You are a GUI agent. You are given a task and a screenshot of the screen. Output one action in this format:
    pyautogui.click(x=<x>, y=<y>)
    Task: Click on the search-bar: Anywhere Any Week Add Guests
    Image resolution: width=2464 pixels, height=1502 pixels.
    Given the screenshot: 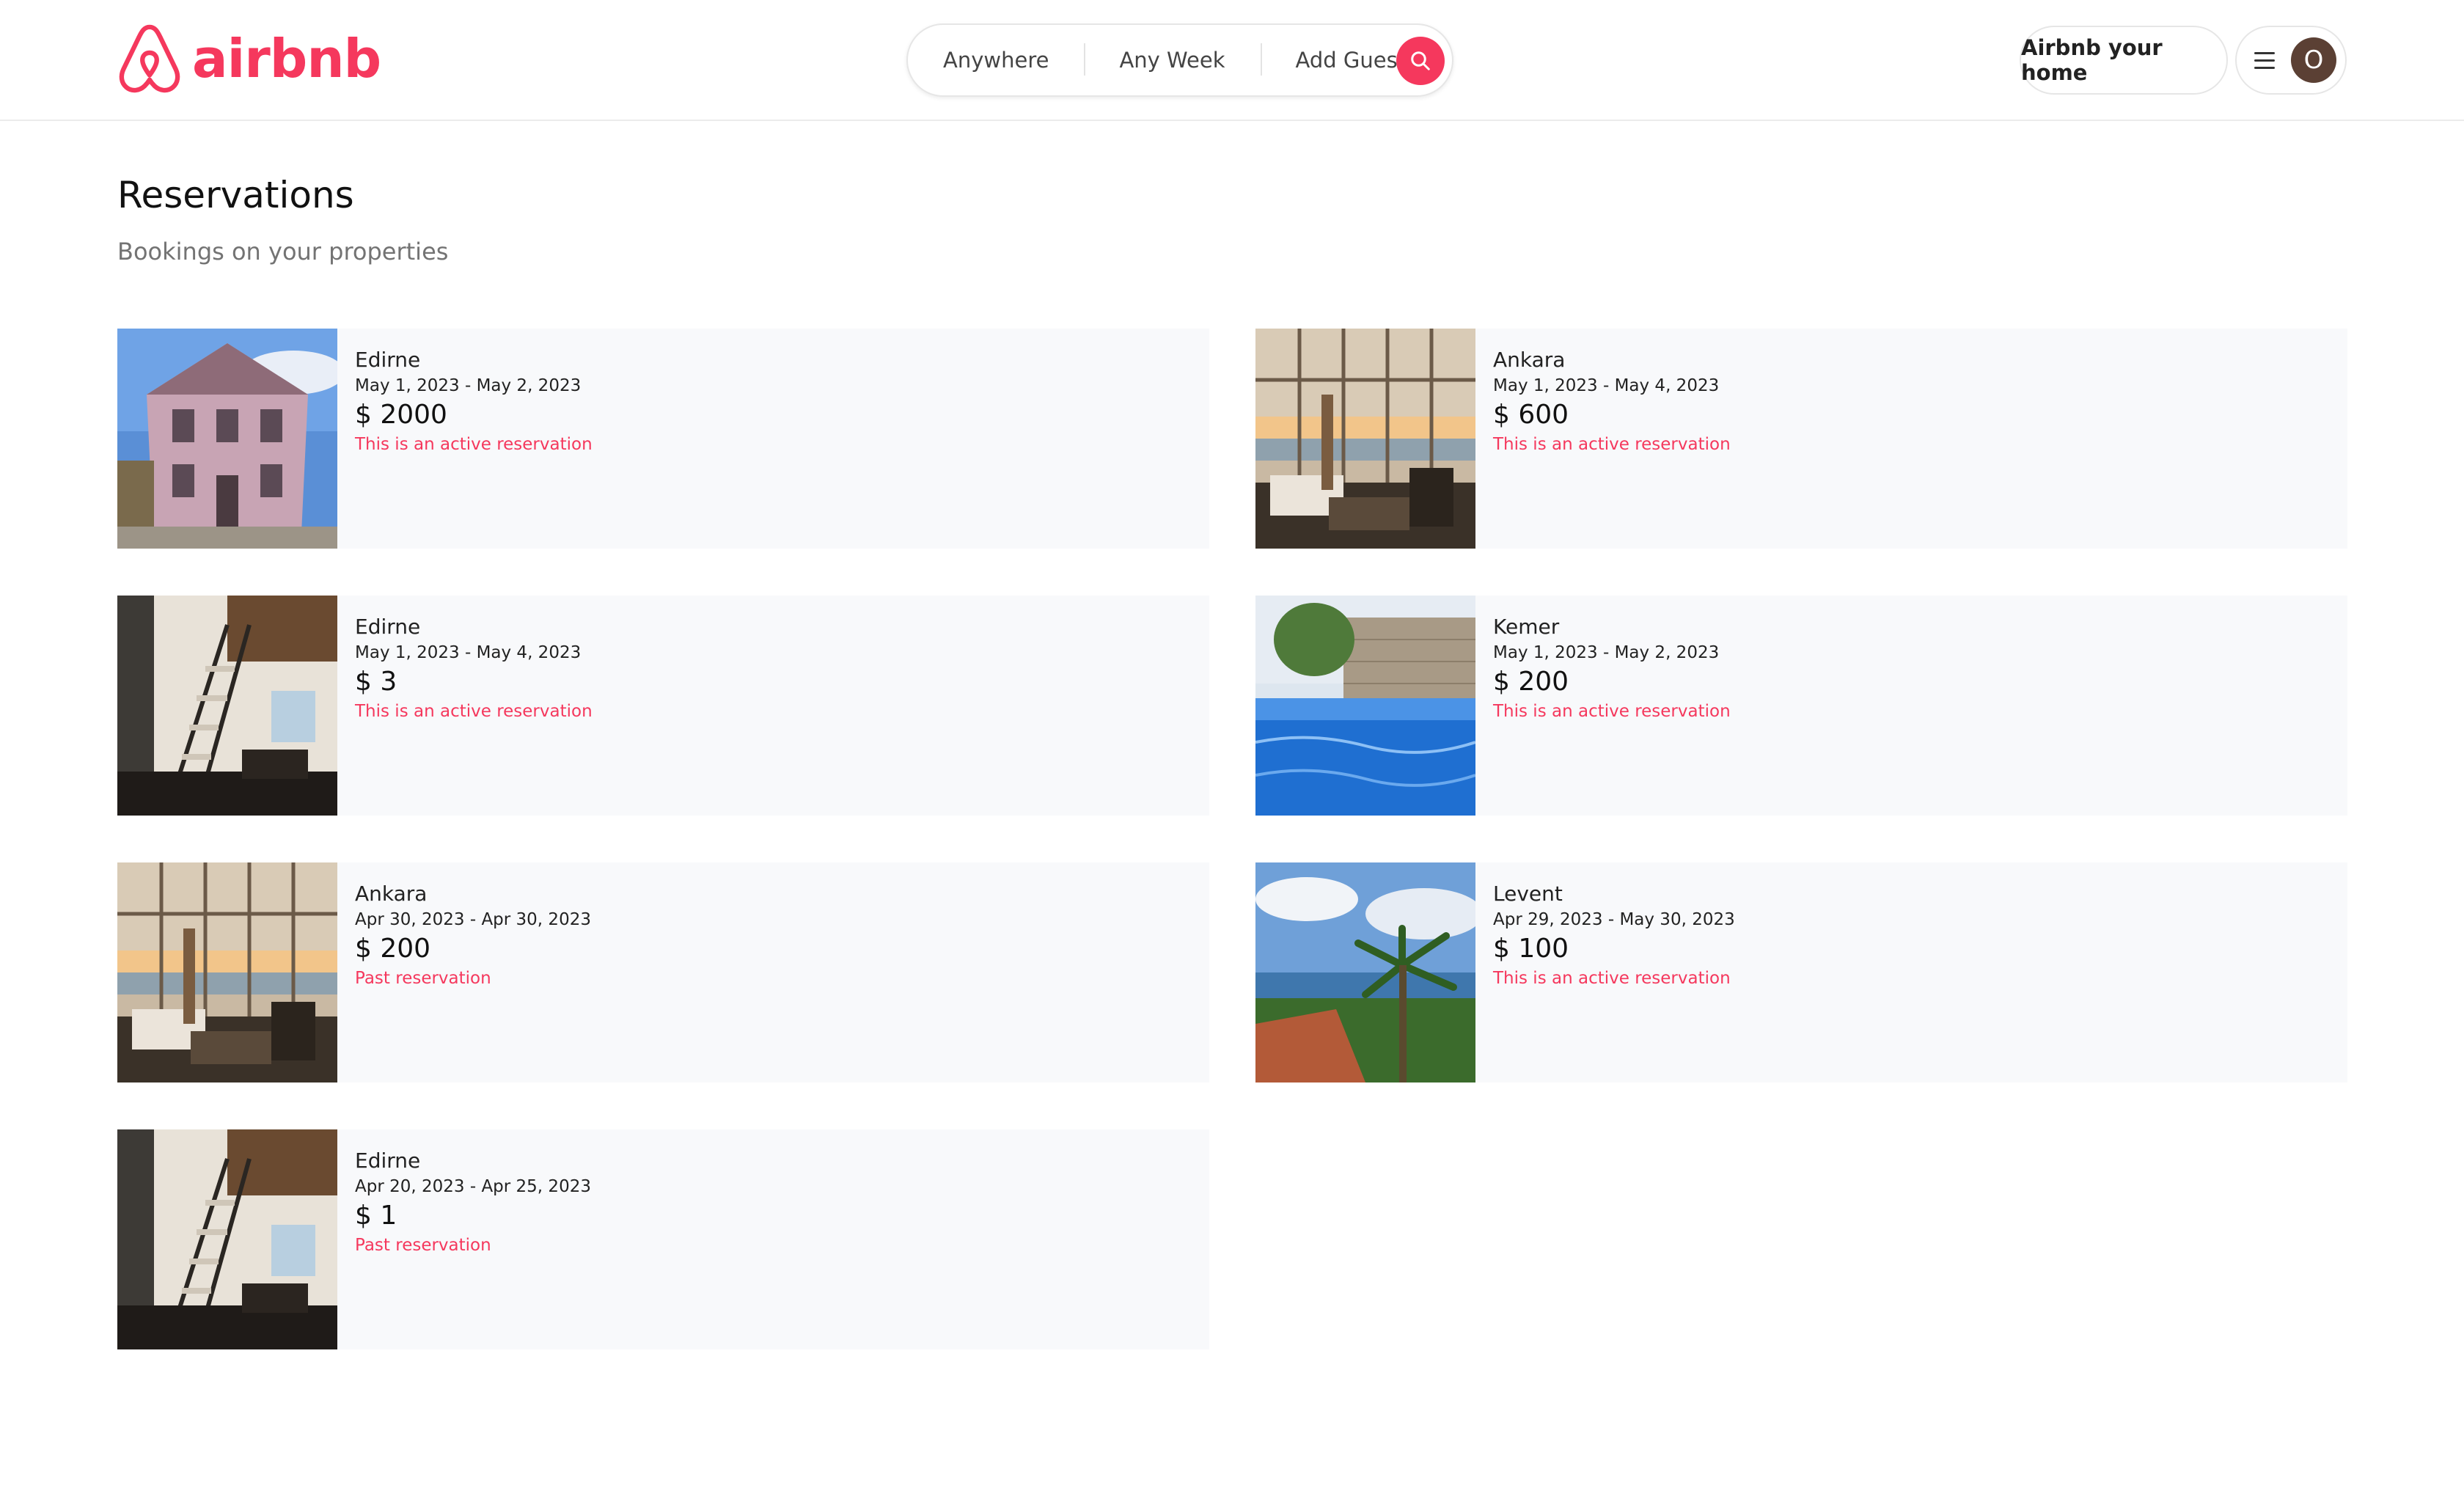 What is the action you would take?
    pyautogui.click(x=1179, y=60)
    